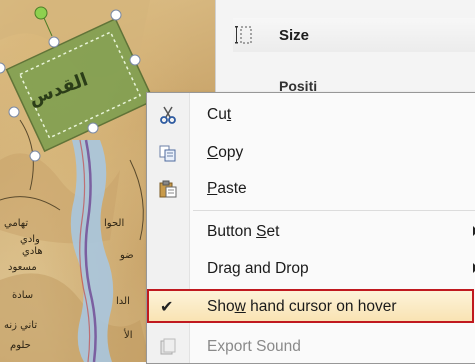 The width and height of the screenshot is (475, 364). I want to click on menu-separator, so click(334, 210).